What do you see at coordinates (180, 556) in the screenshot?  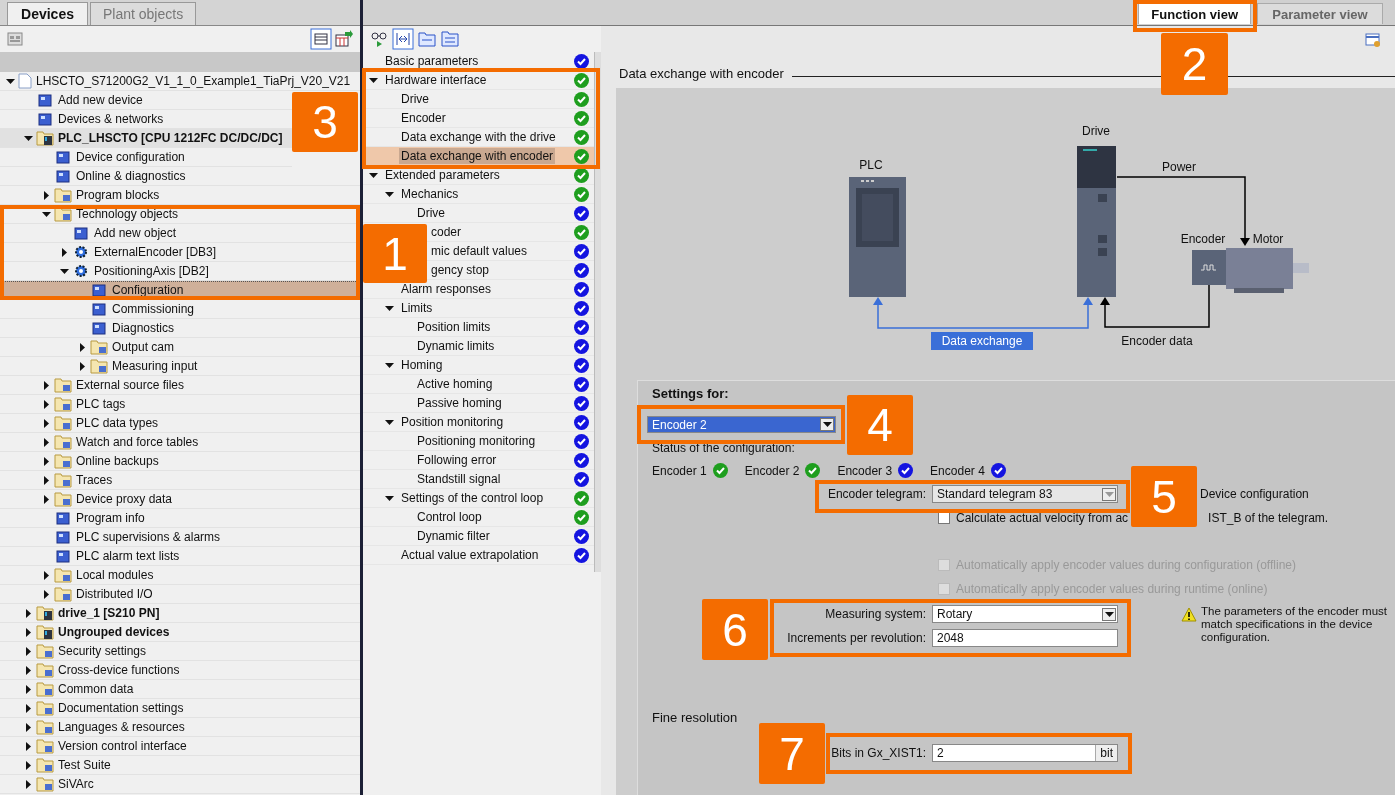 I see `tree-item: PLC alarm text lists` at bounding box center [180, 556].